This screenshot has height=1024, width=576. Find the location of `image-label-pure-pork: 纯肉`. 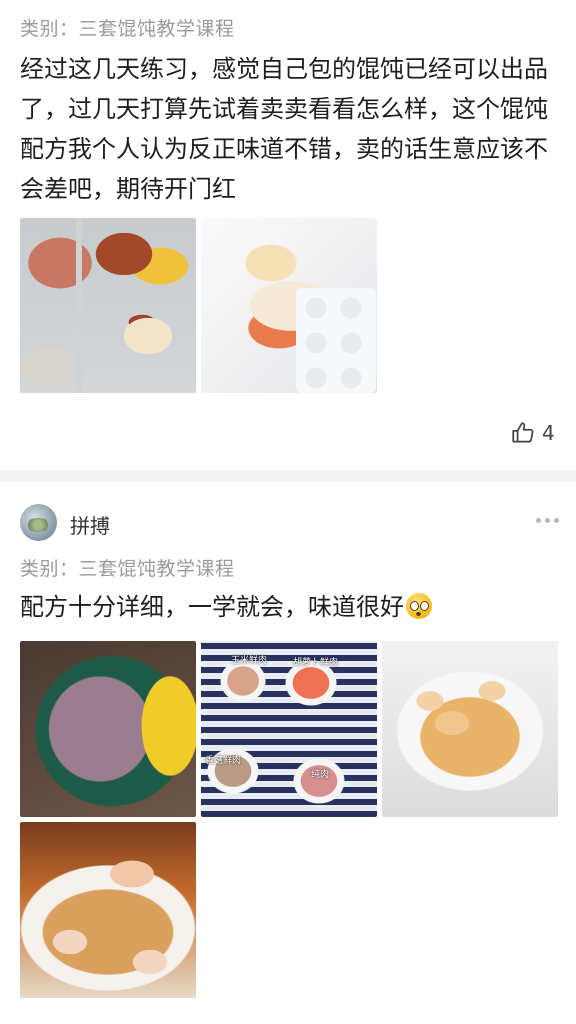

image-label-pure-pork: 纯肉 is located at coordinates (320, 775).